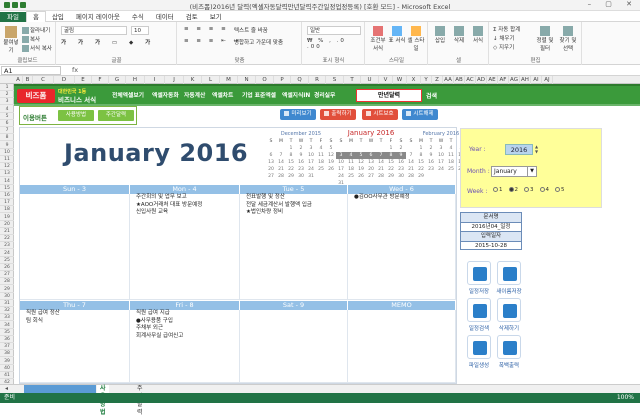 The height and width of the screenshot is (417, 640). Describe the element at coordinates (116, 115) in the screenshot. I see `weekly-calendar-button: 주간달력` at that location.